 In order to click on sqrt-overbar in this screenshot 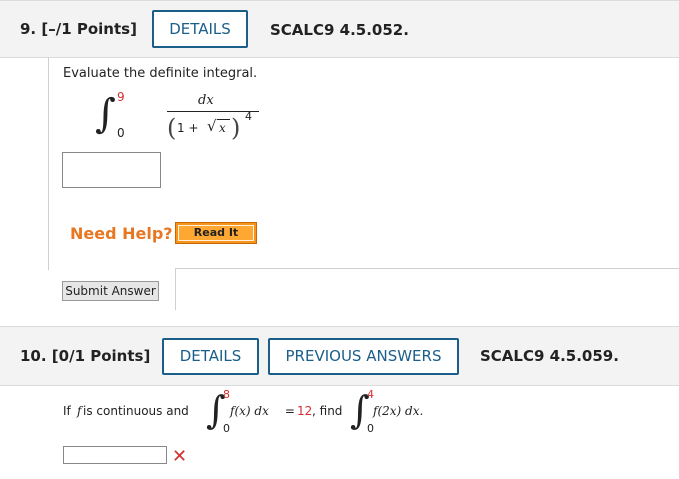, I will do `click(223, 119)`.